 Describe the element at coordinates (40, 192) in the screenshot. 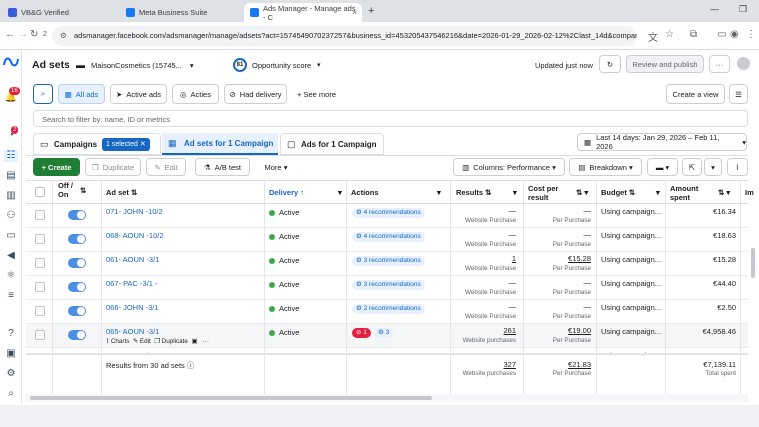

I see `select-all-checkbox` at that location.